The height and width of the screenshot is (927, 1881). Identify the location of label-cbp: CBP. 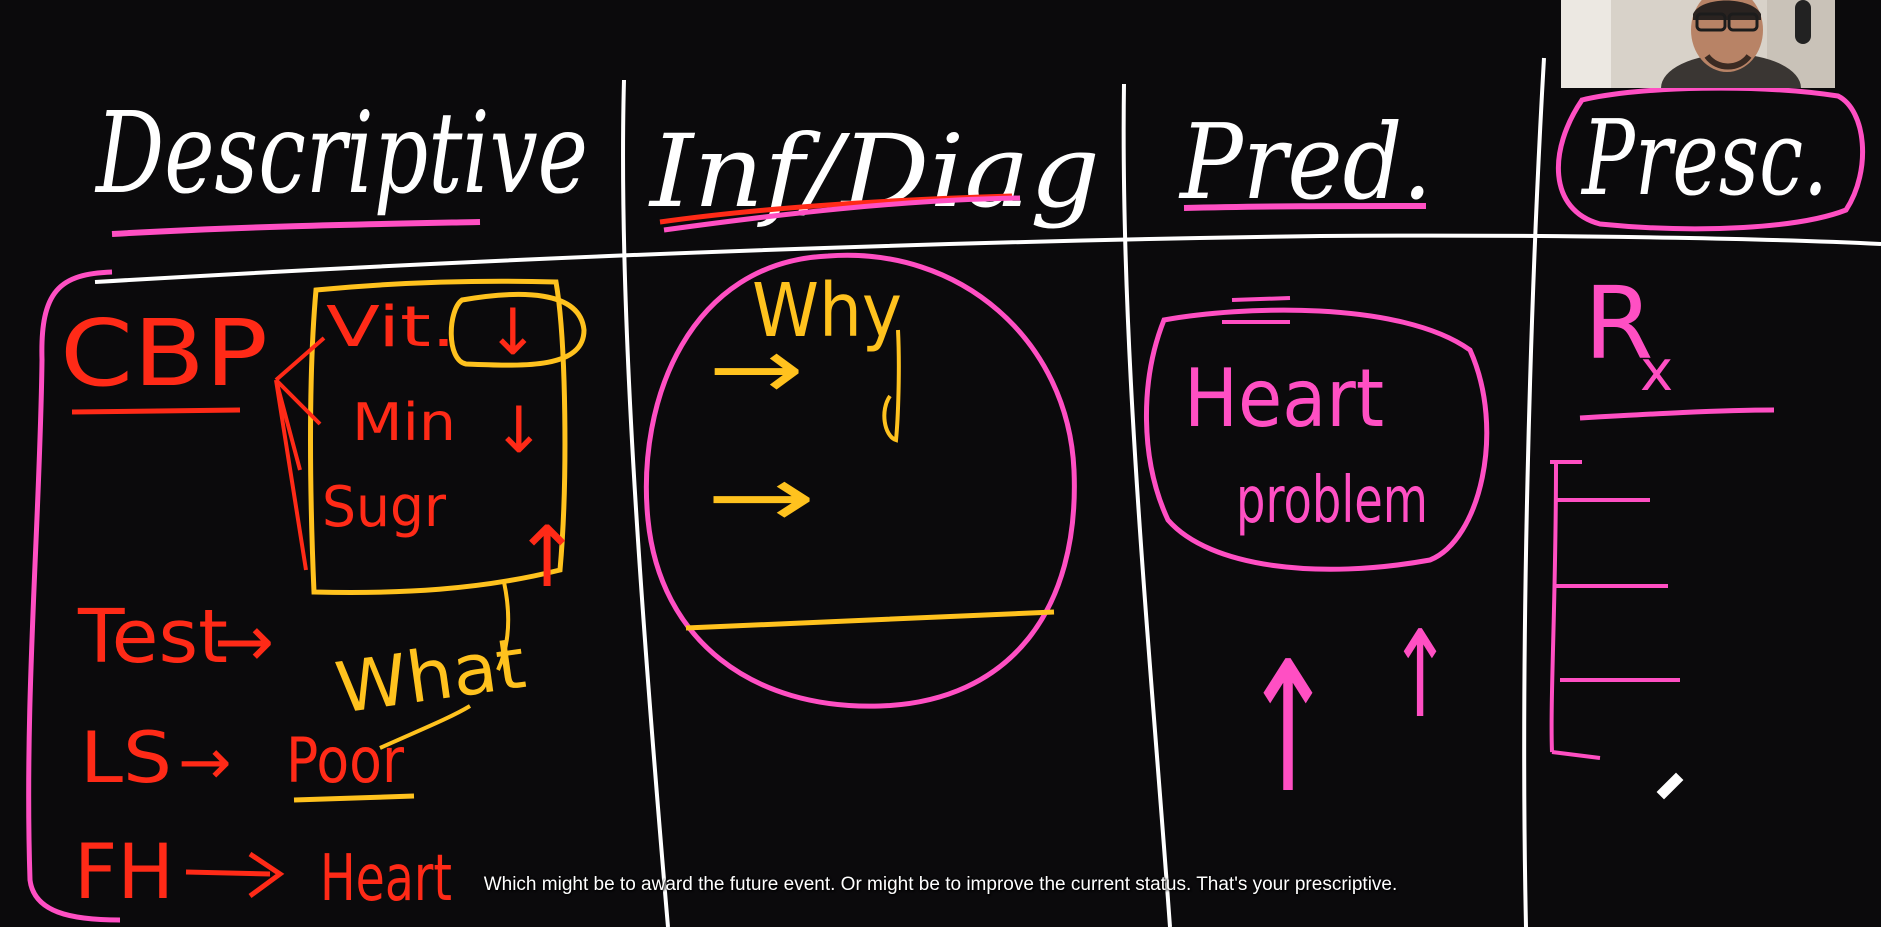
(164, 353).